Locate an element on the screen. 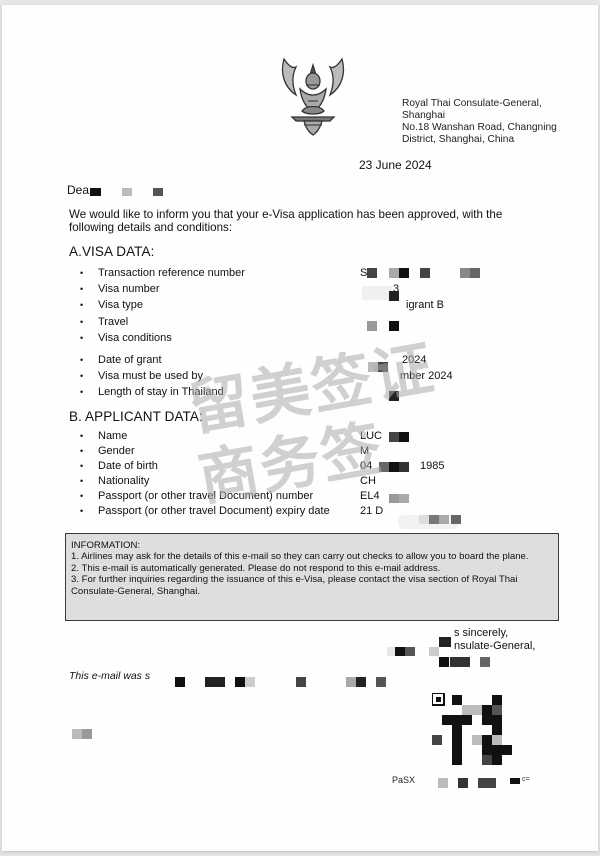 This screenshot has height=856, width=600. address-line: No.18 Wanshan Road, Changning is located at coordinates (479, 127).